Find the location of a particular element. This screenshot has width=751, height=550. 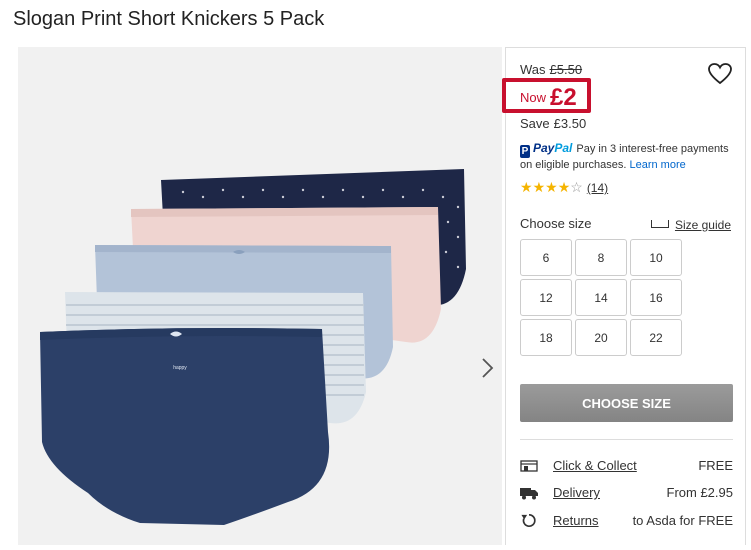

paypal-logo-icon: P is located at coordinates (525, 151).